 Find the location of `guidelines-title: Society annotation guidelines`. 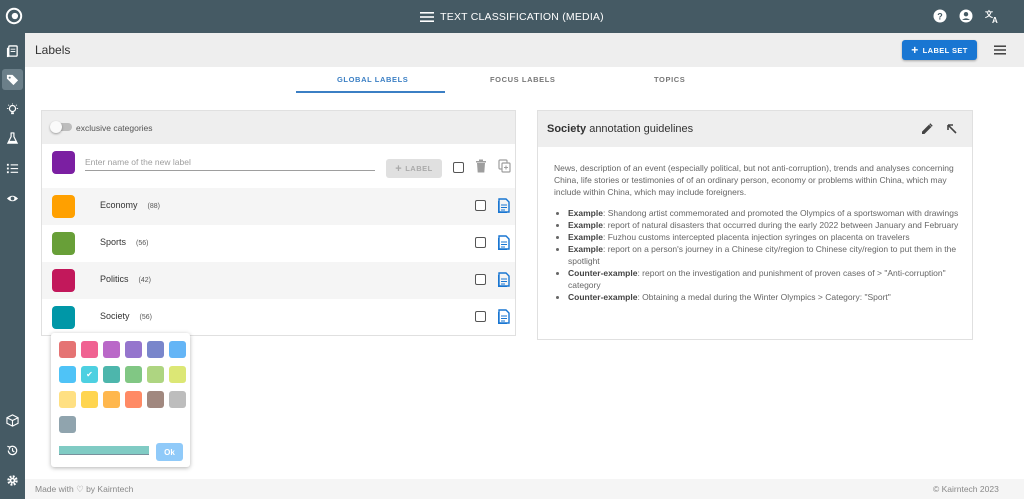

guidelines-title: Society annotation guidelines is located at coordinates (620, 129).